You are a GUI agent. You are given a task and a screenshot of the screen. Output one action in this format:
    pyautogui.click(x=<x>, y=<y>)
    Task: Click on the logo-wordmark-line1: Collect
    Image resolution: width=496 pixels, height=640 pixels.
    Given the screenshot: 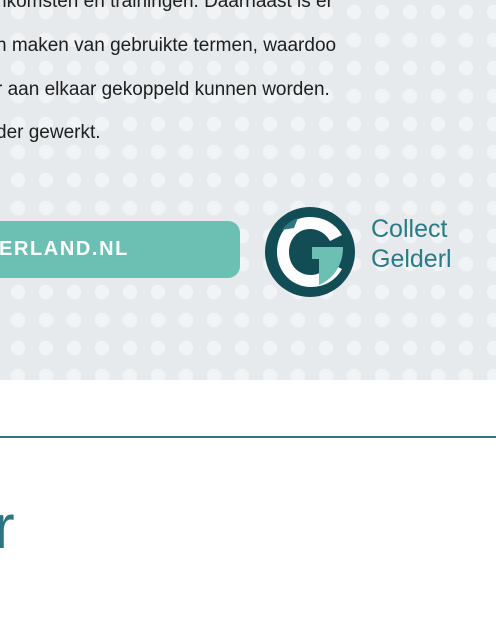 What is the action you would take?
    pyautogui.click(x=409, y=229)
    